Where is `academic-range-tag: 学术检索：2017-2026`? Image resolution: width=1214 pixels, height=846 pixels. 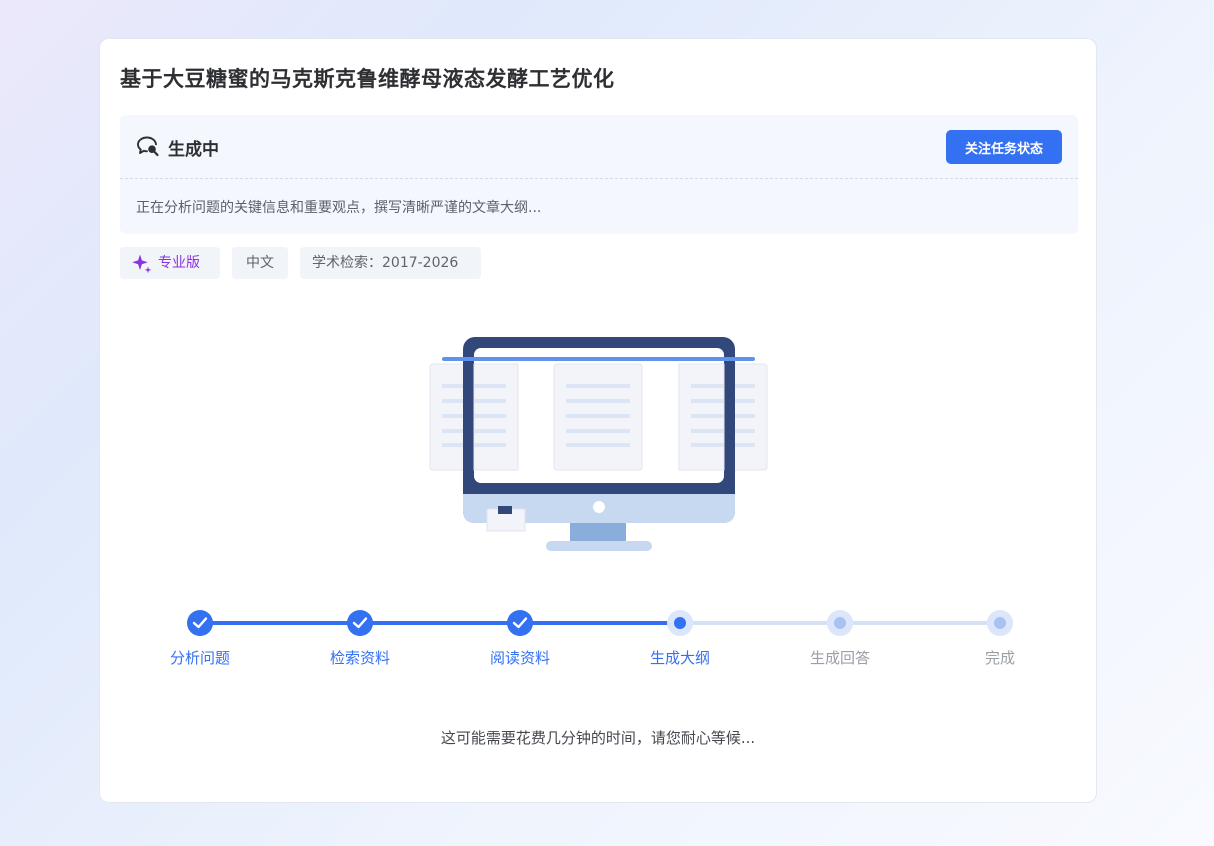
academic-range-tag: 学术检索：2017-2026 is located at coordinates (390, 263).